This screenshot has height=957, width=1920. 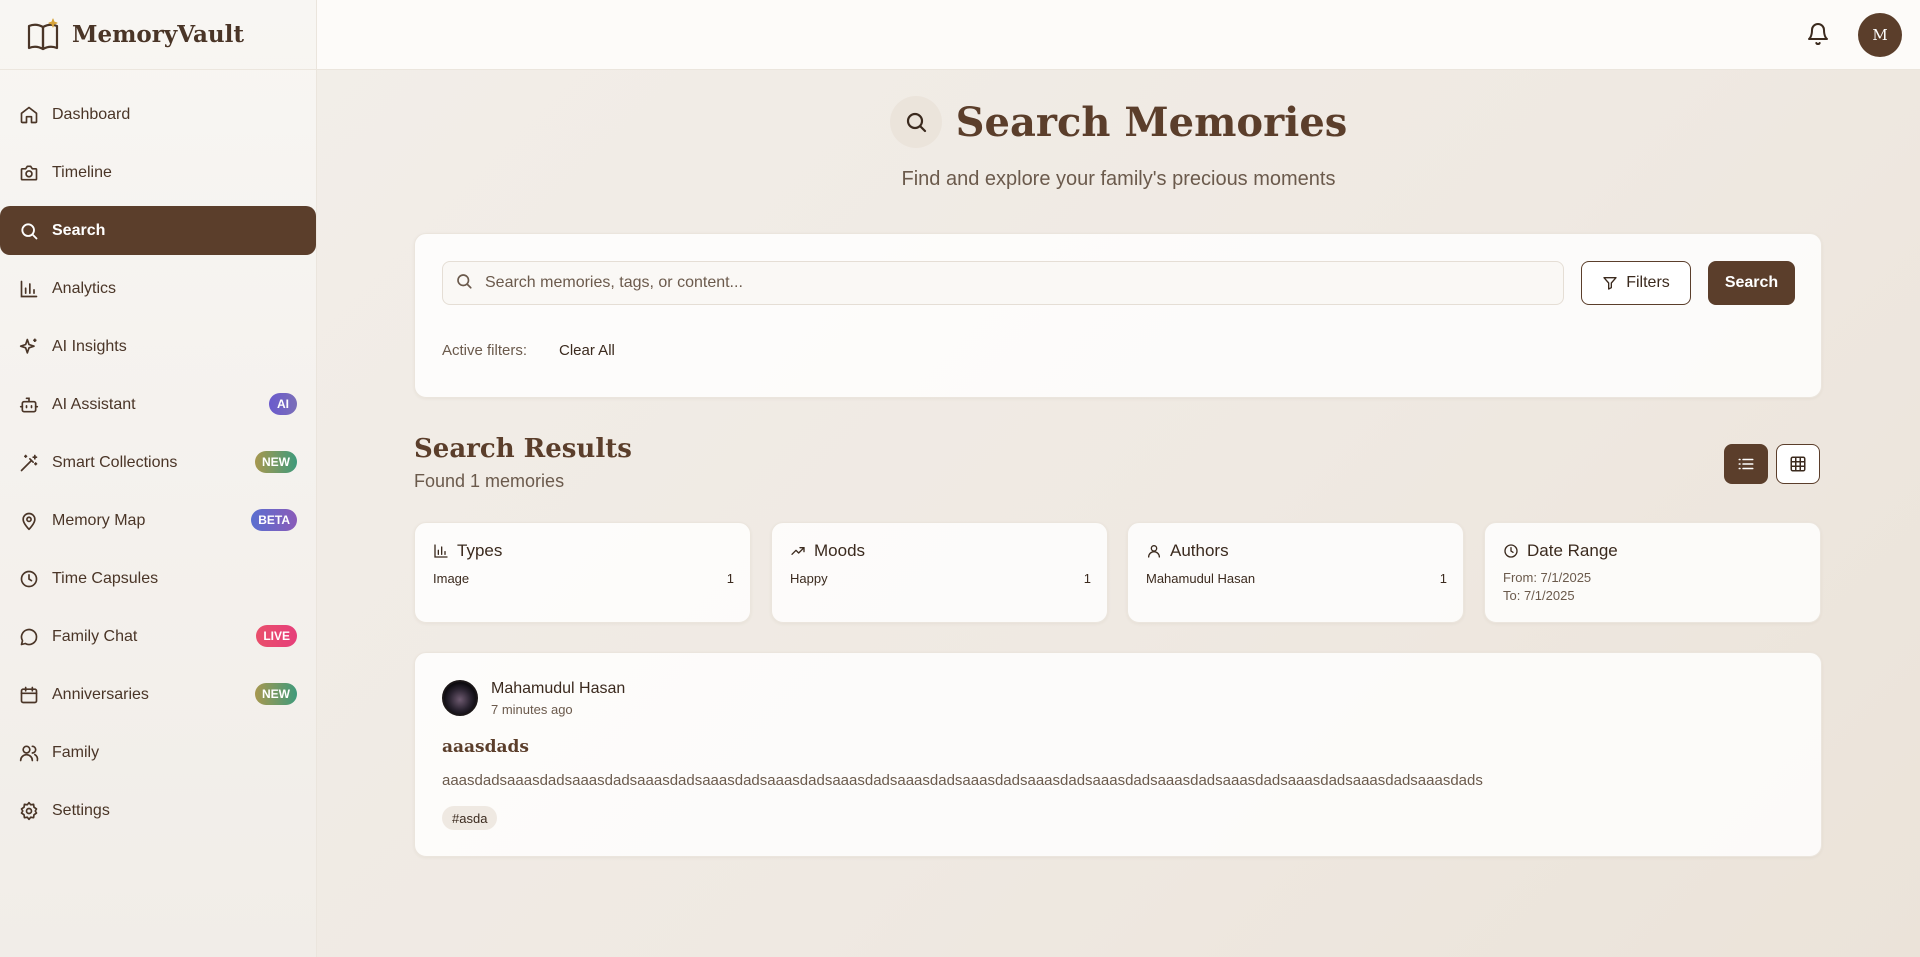 I want to click on sidebar-item-label: Time Capsules, so click(x=105, y=578).